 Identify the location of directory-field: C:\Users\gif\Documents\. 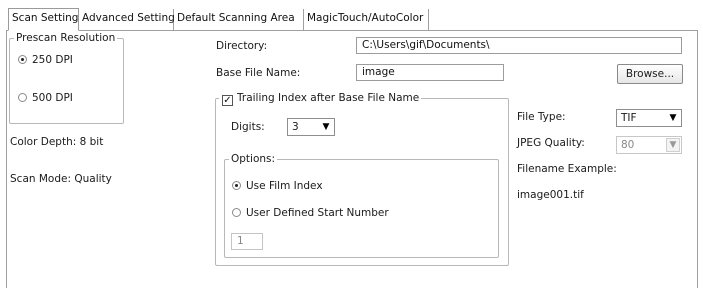
(519, 45).